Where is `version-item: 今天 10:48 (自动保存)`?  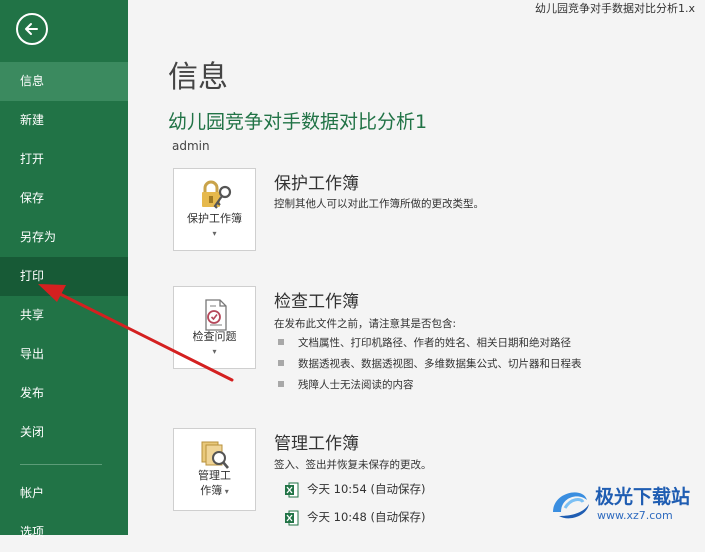
version-item: 今天 10:48 (自动保存) is located at coordinates (355, 517).